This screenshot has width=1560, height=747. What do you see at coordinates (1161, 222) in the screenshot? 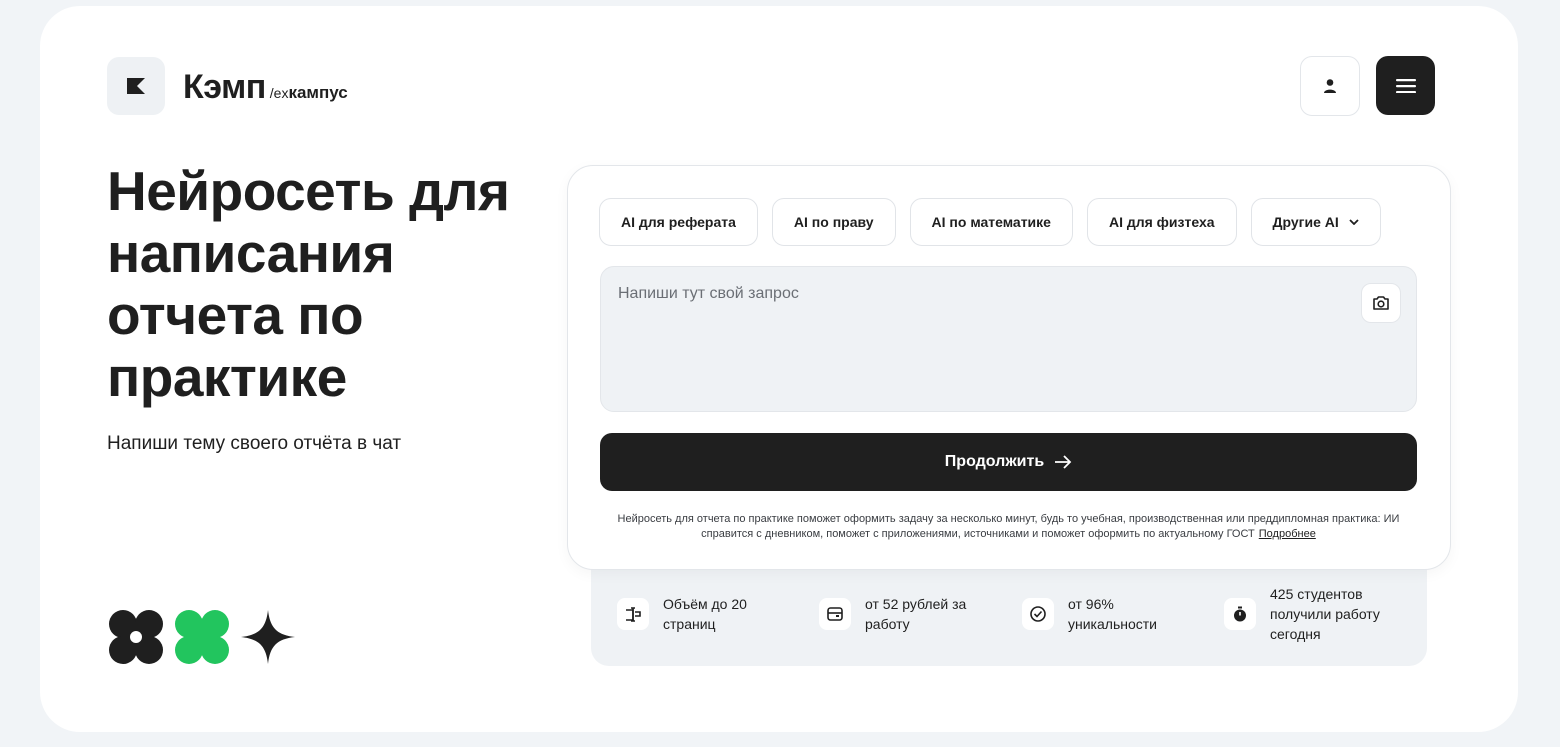
I see `chip-ai-phystech: AI для физтеха` at bounding box center [1161, 222].